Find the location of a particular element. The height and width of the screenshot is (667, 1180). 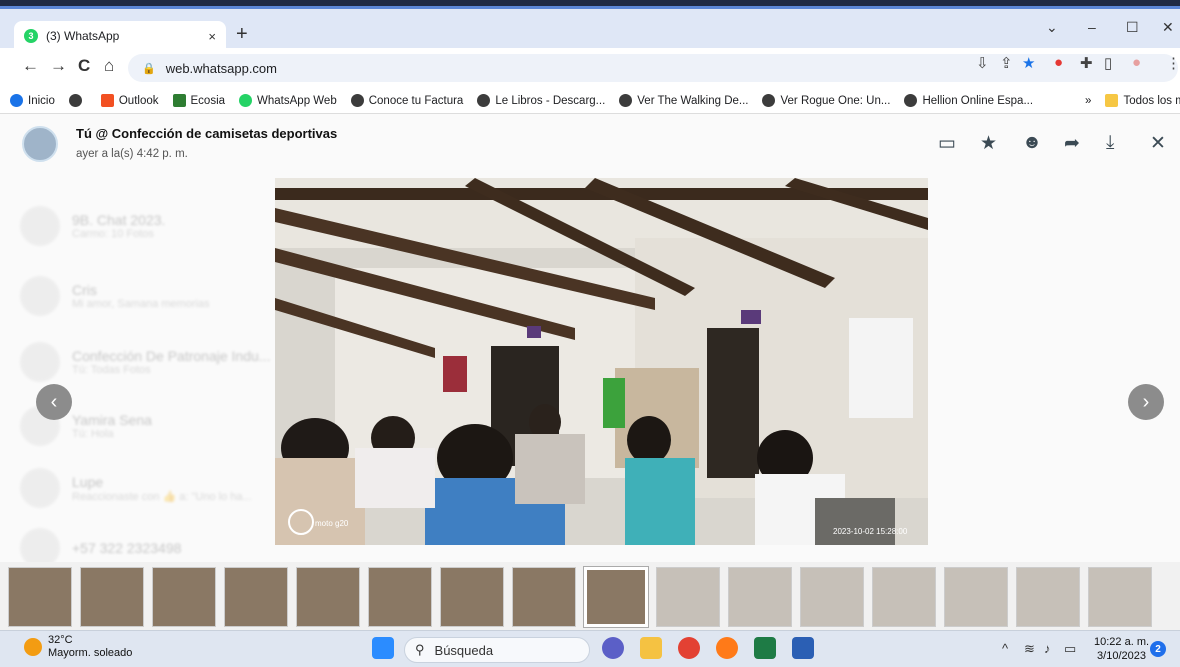

menu-icon: ⋮ is located at coordinates (1173, 63).